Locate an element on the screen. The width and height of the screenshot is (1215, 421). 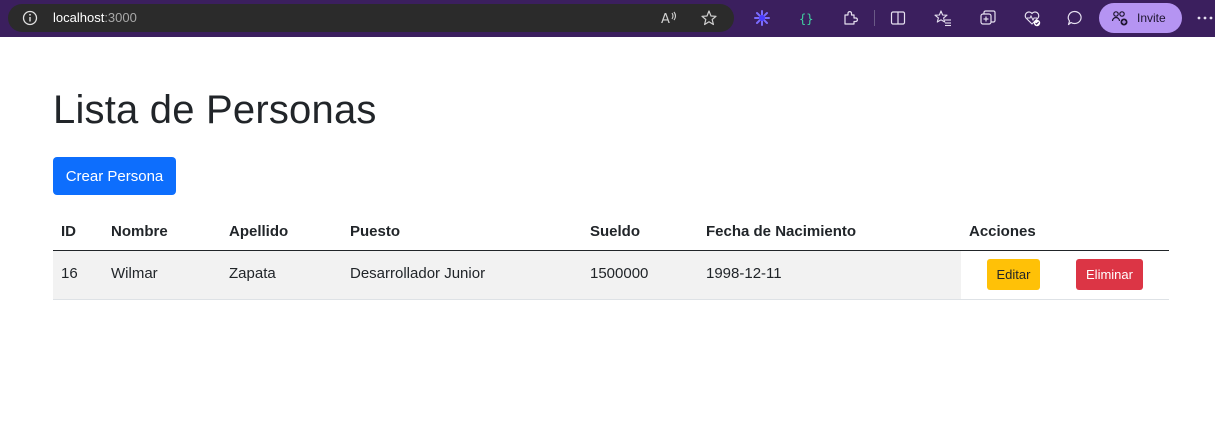
favorite-star-icon is located at coordinates (709, 18).